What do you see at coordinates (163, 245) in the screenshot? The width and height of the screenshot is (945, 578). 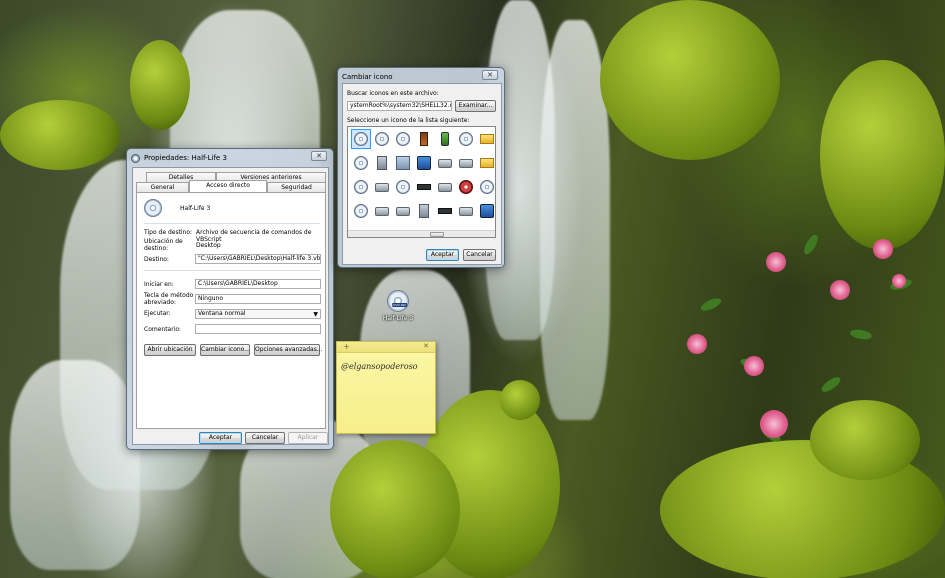 I see `target-location-label: Ubicación de destino:` at bounding box center [163, 245].